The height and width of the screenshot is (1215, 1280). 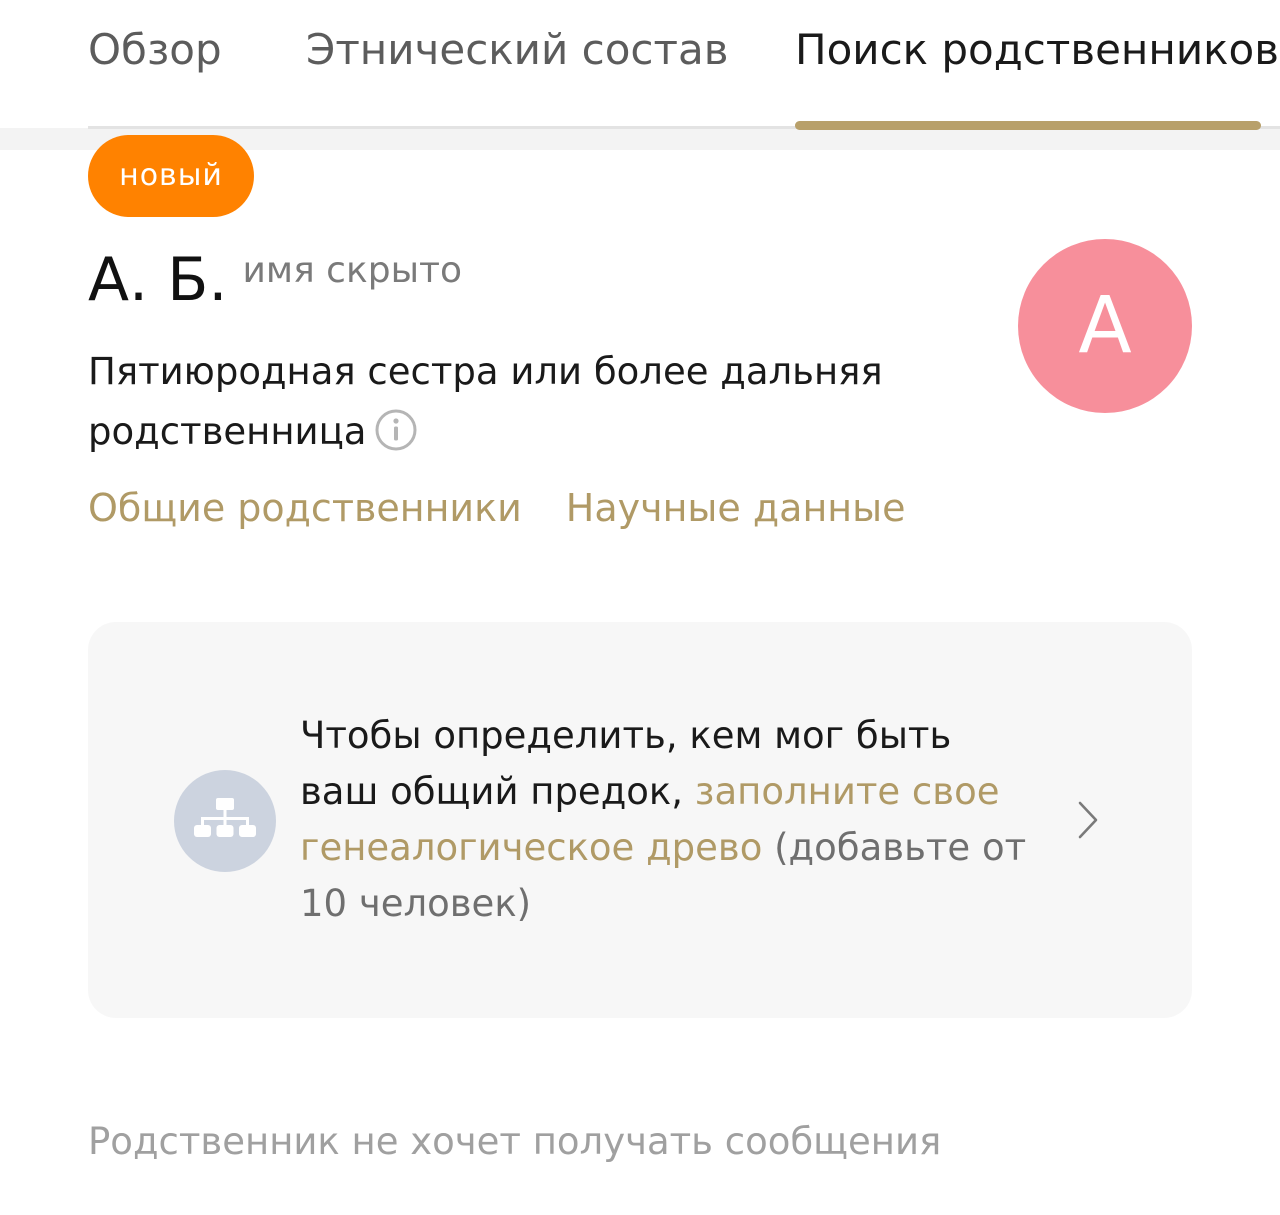 What do you see at coordinates (352, 270) in the screenshot?
I see `name-hidden-label: имя скрыто` at bounding box center [352, 270].